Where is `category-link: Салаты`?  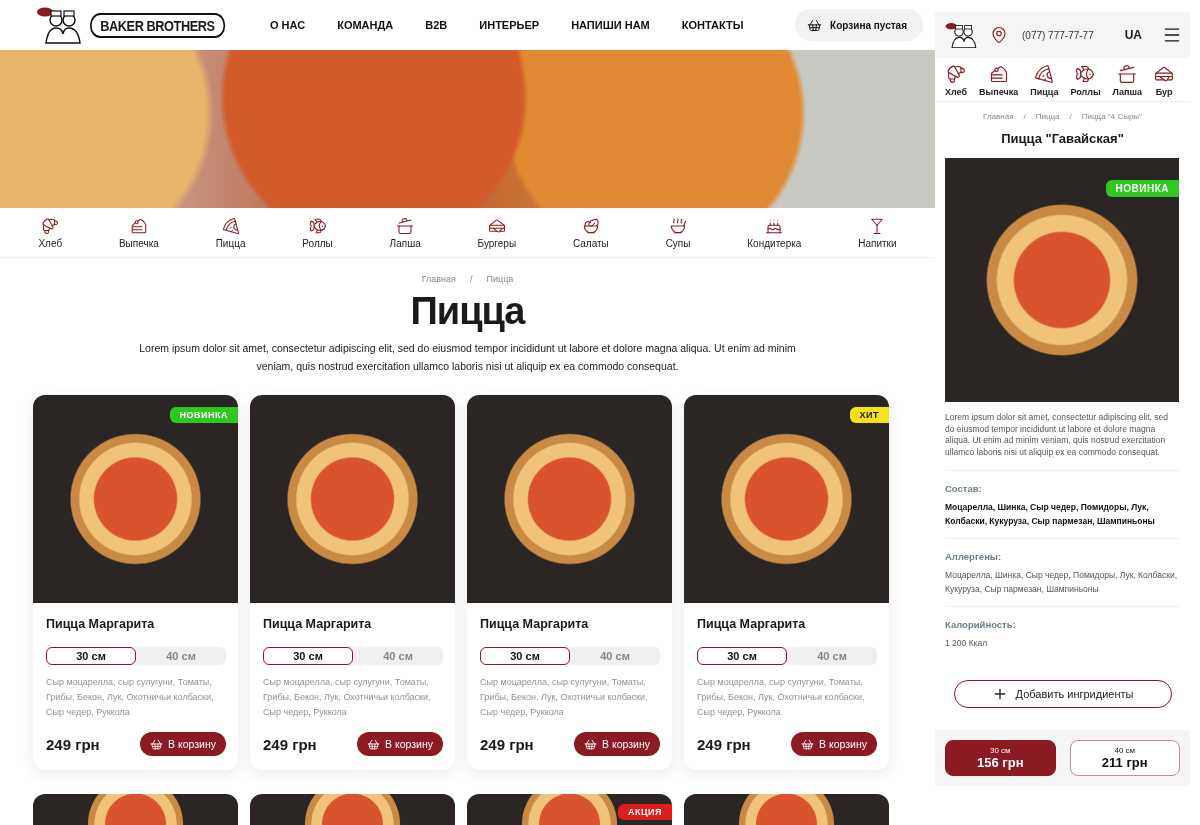 category-link: Салаты is located at coordinates (590, 232).